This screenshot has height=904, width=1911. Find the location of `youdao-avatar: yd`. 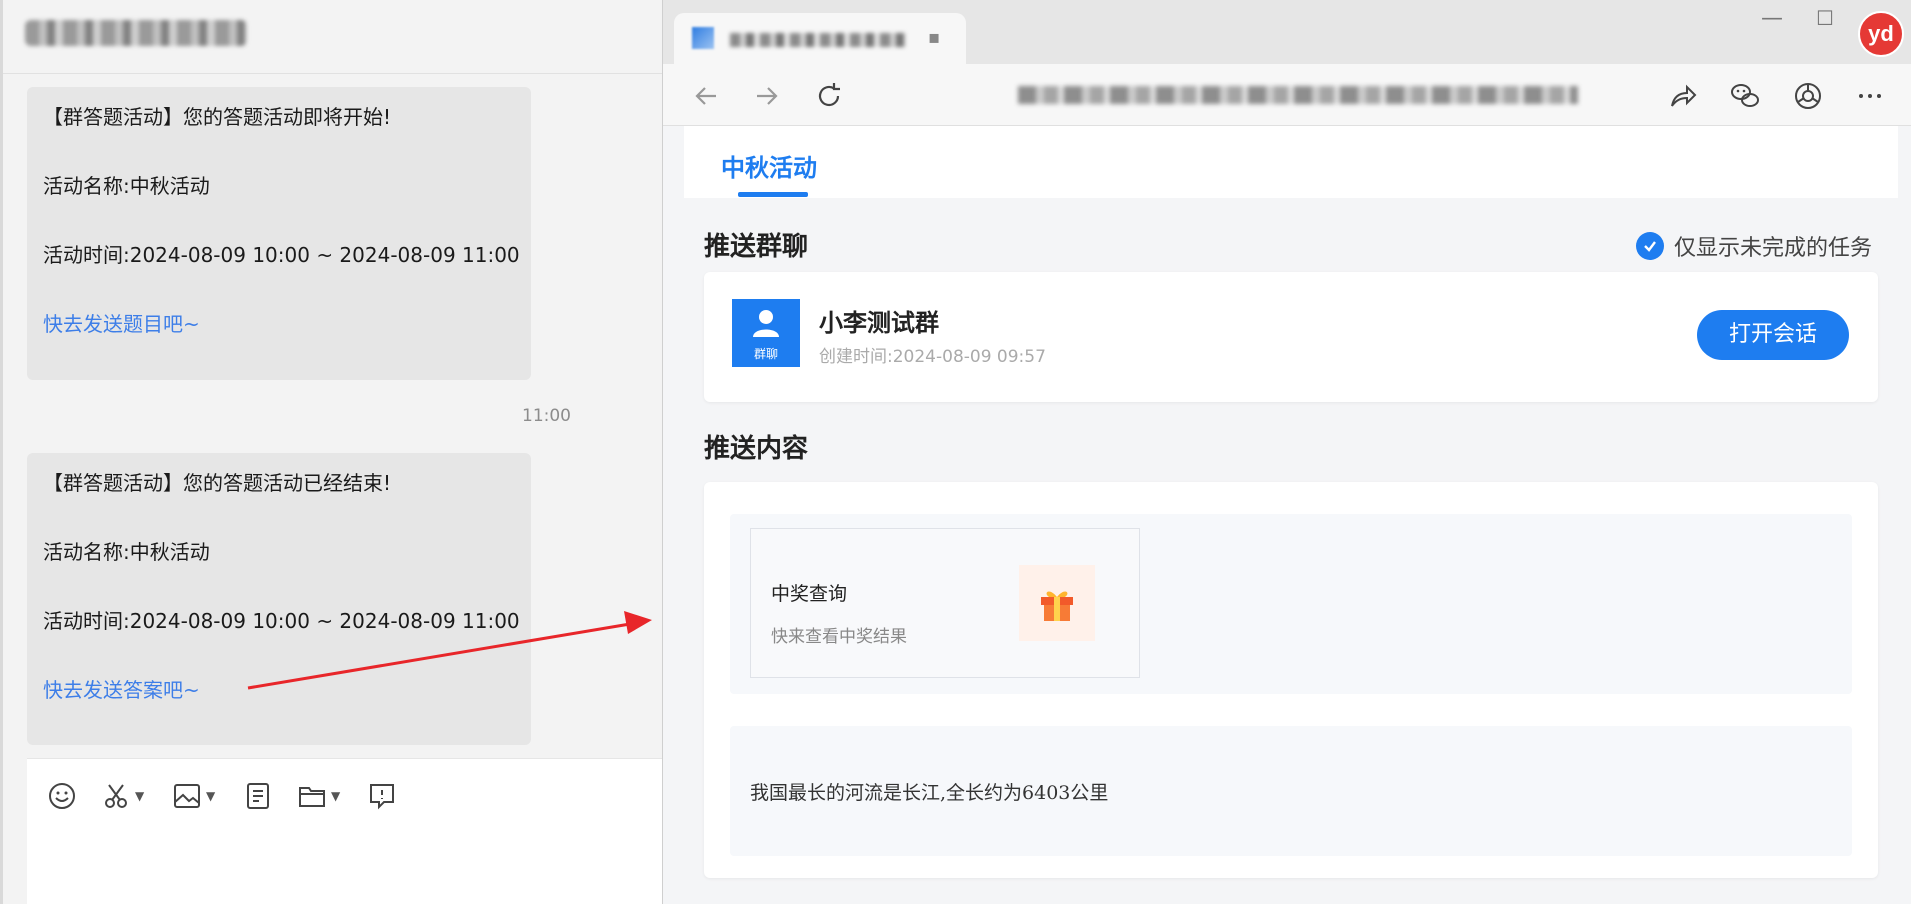

youdao-avatar: yd is located at coordinates (1881, 34).